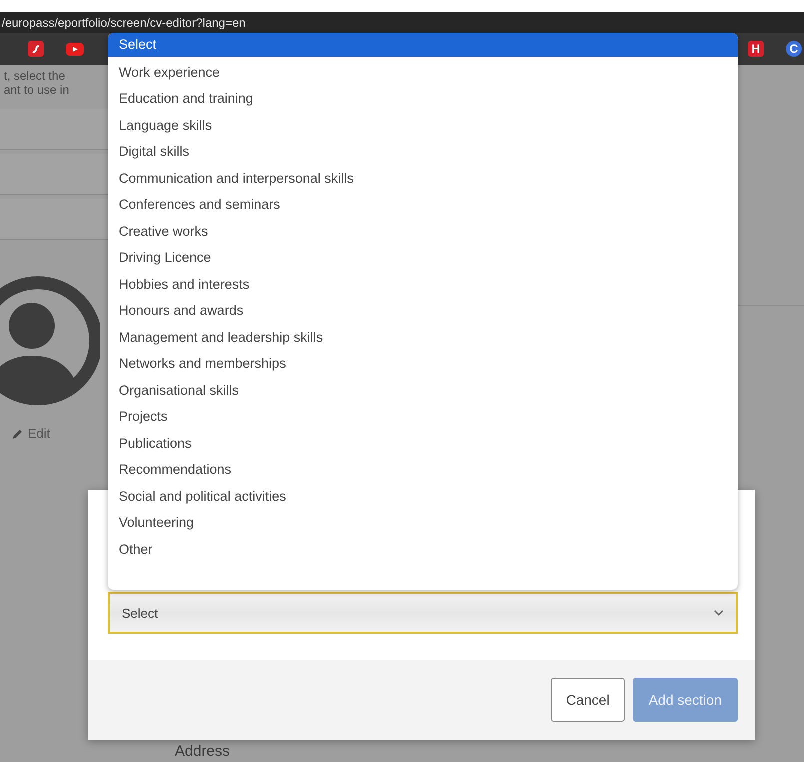 Image resolution: width=804 pixels, height=762 pixels. What do you see at coordinates (794, 49) in the screenshot?
I see `extension-icon: C` at bounding box center [794, 49].